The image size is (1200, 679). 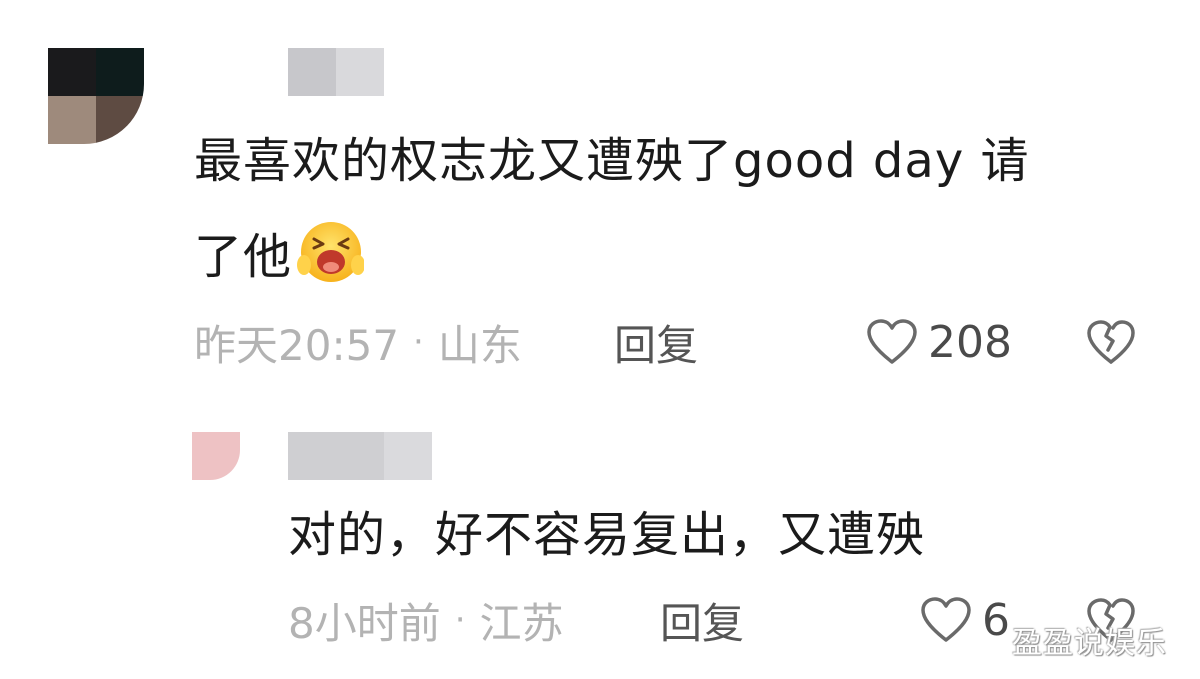 I want to click on reply-comment-meta: 8小时前 · 江苏 回复, so click(x=516, y=620).